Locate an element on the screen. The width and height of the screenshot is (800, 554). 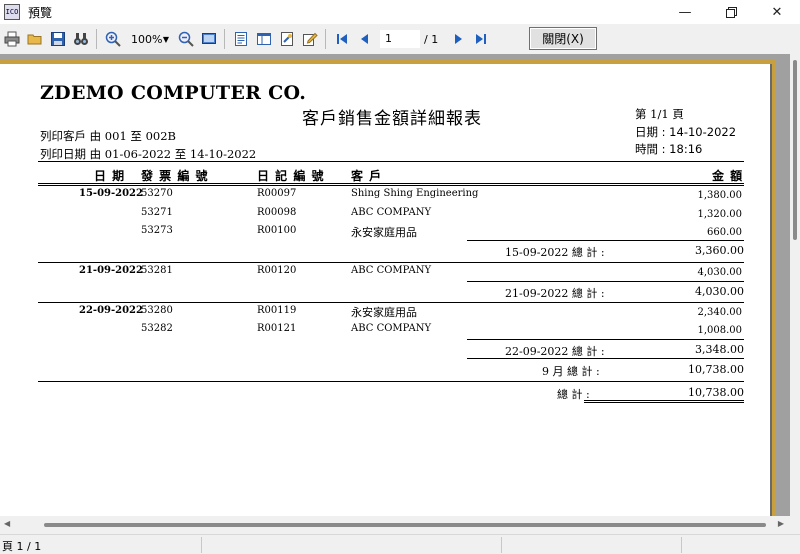
zoom-in-button is located at coordinates (113, 39).